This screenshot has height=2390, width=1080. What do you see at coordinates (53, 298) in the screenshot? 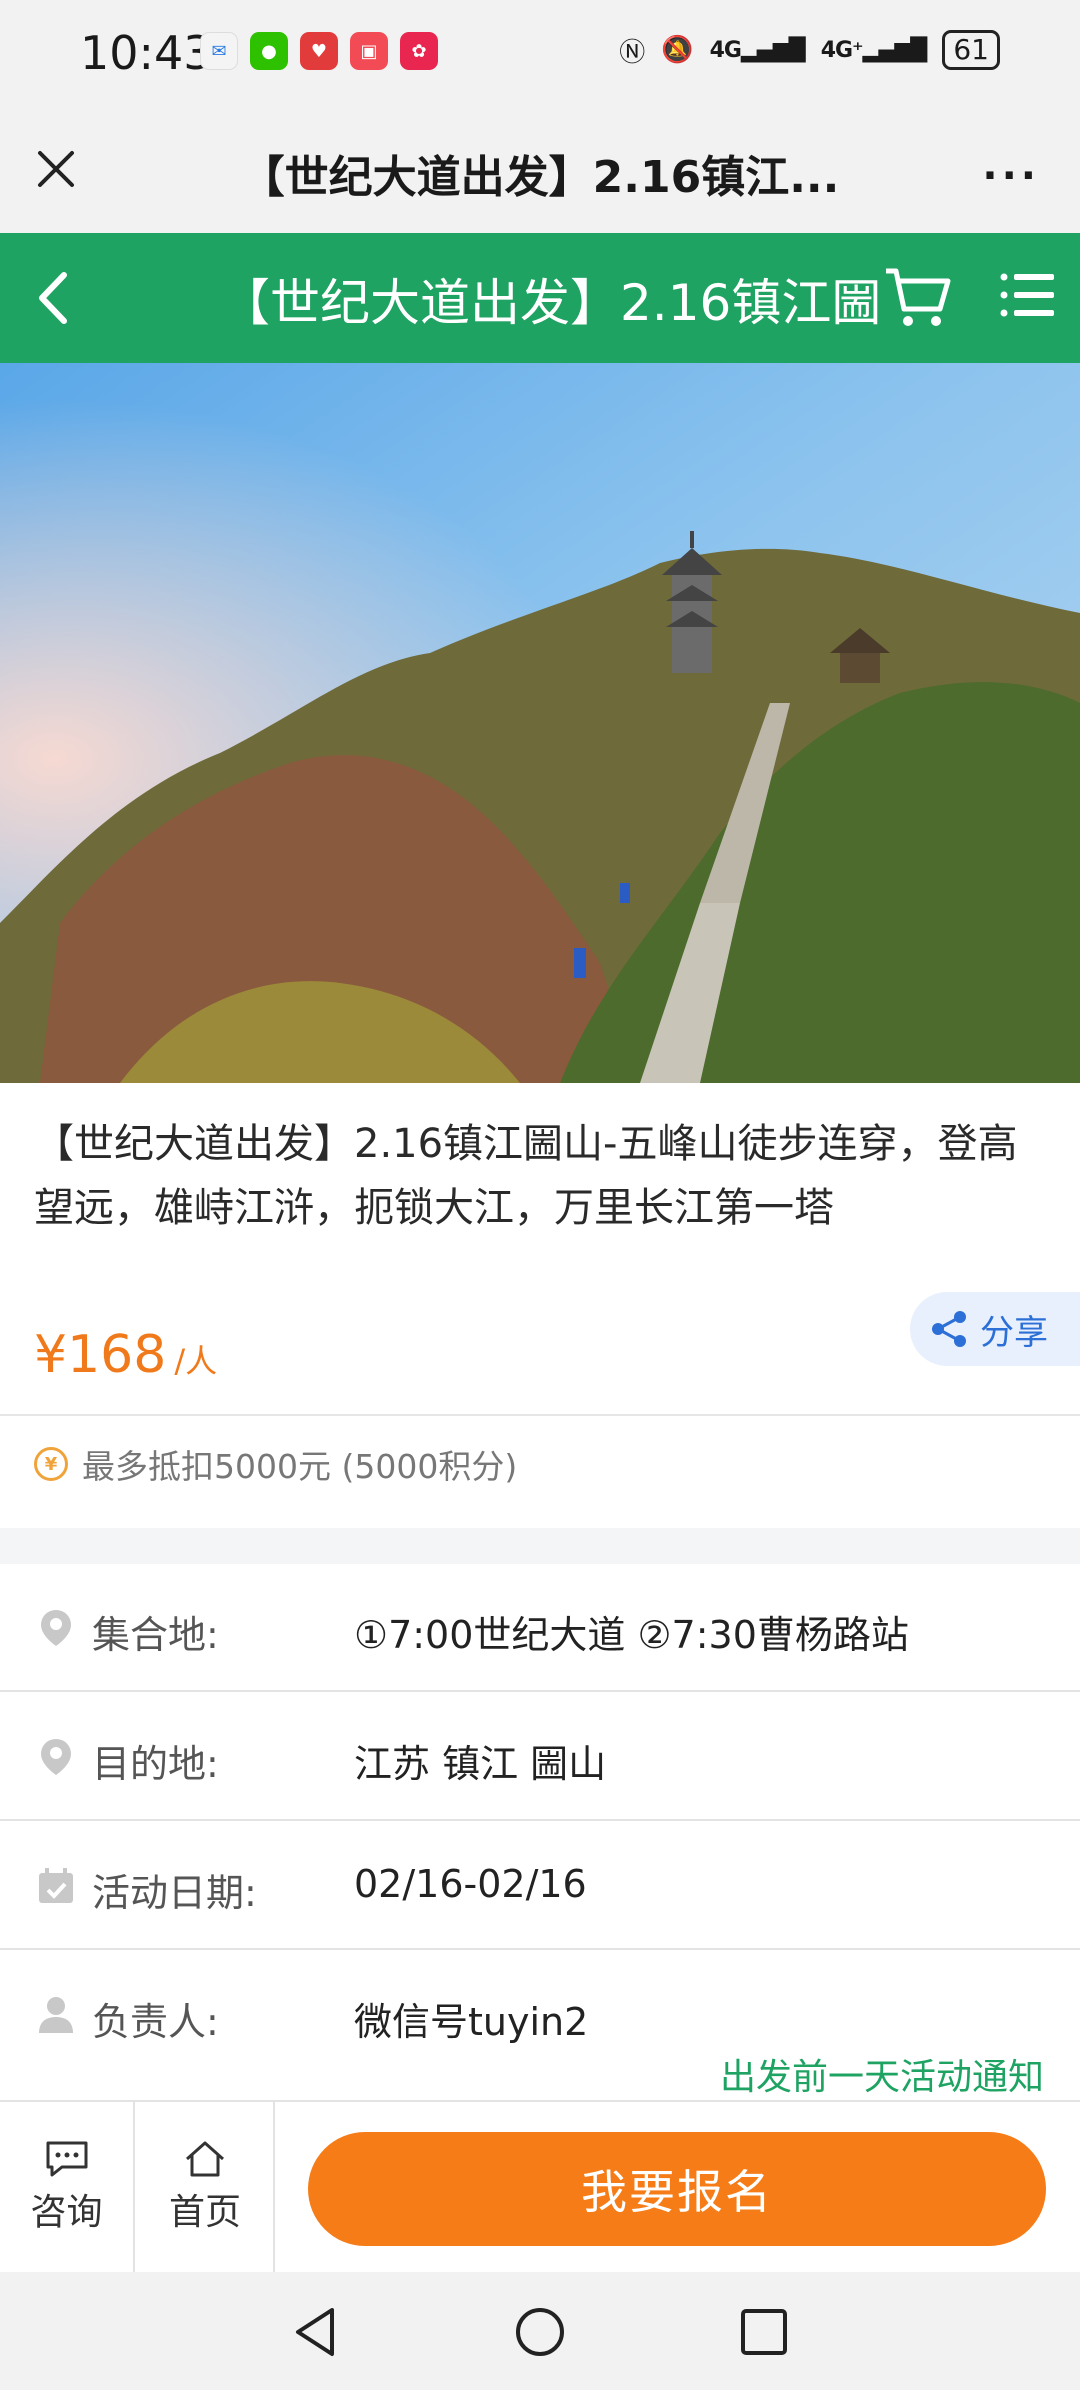
I see `back-icon` at bounding box center [53, 298].